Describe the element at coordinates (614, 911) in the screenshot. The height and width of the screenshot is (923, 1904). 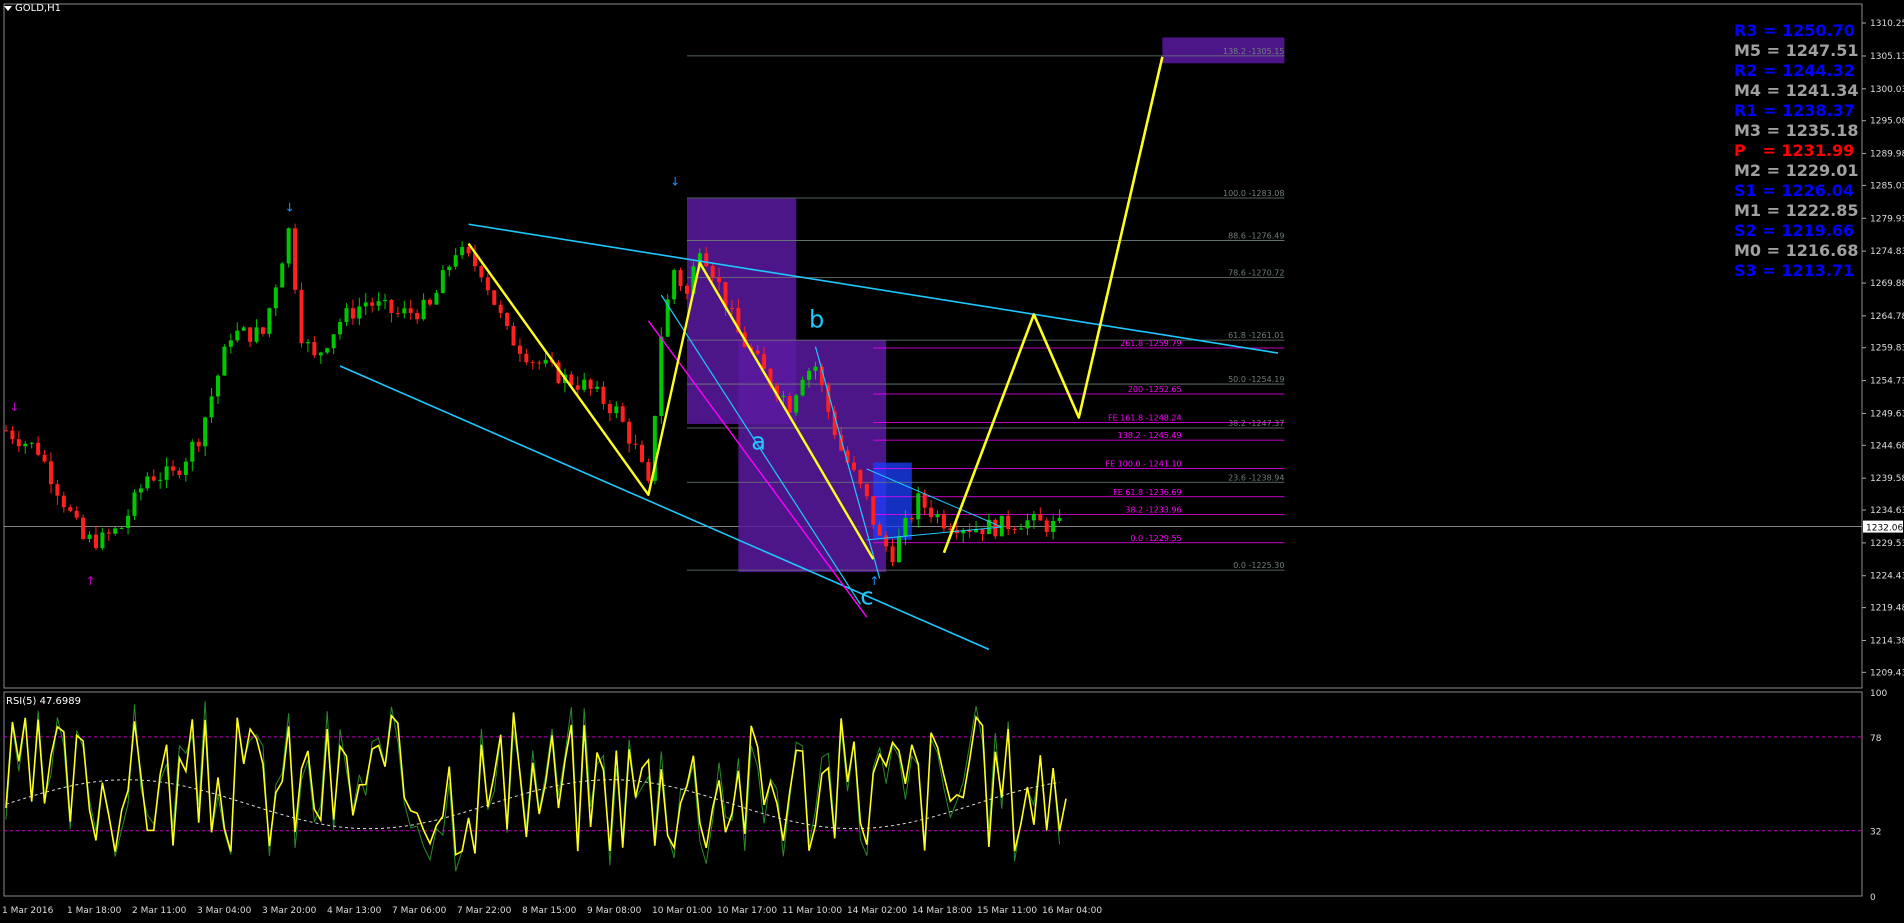
I see `x-tick-label: 9 Mar 08:00` at that location.